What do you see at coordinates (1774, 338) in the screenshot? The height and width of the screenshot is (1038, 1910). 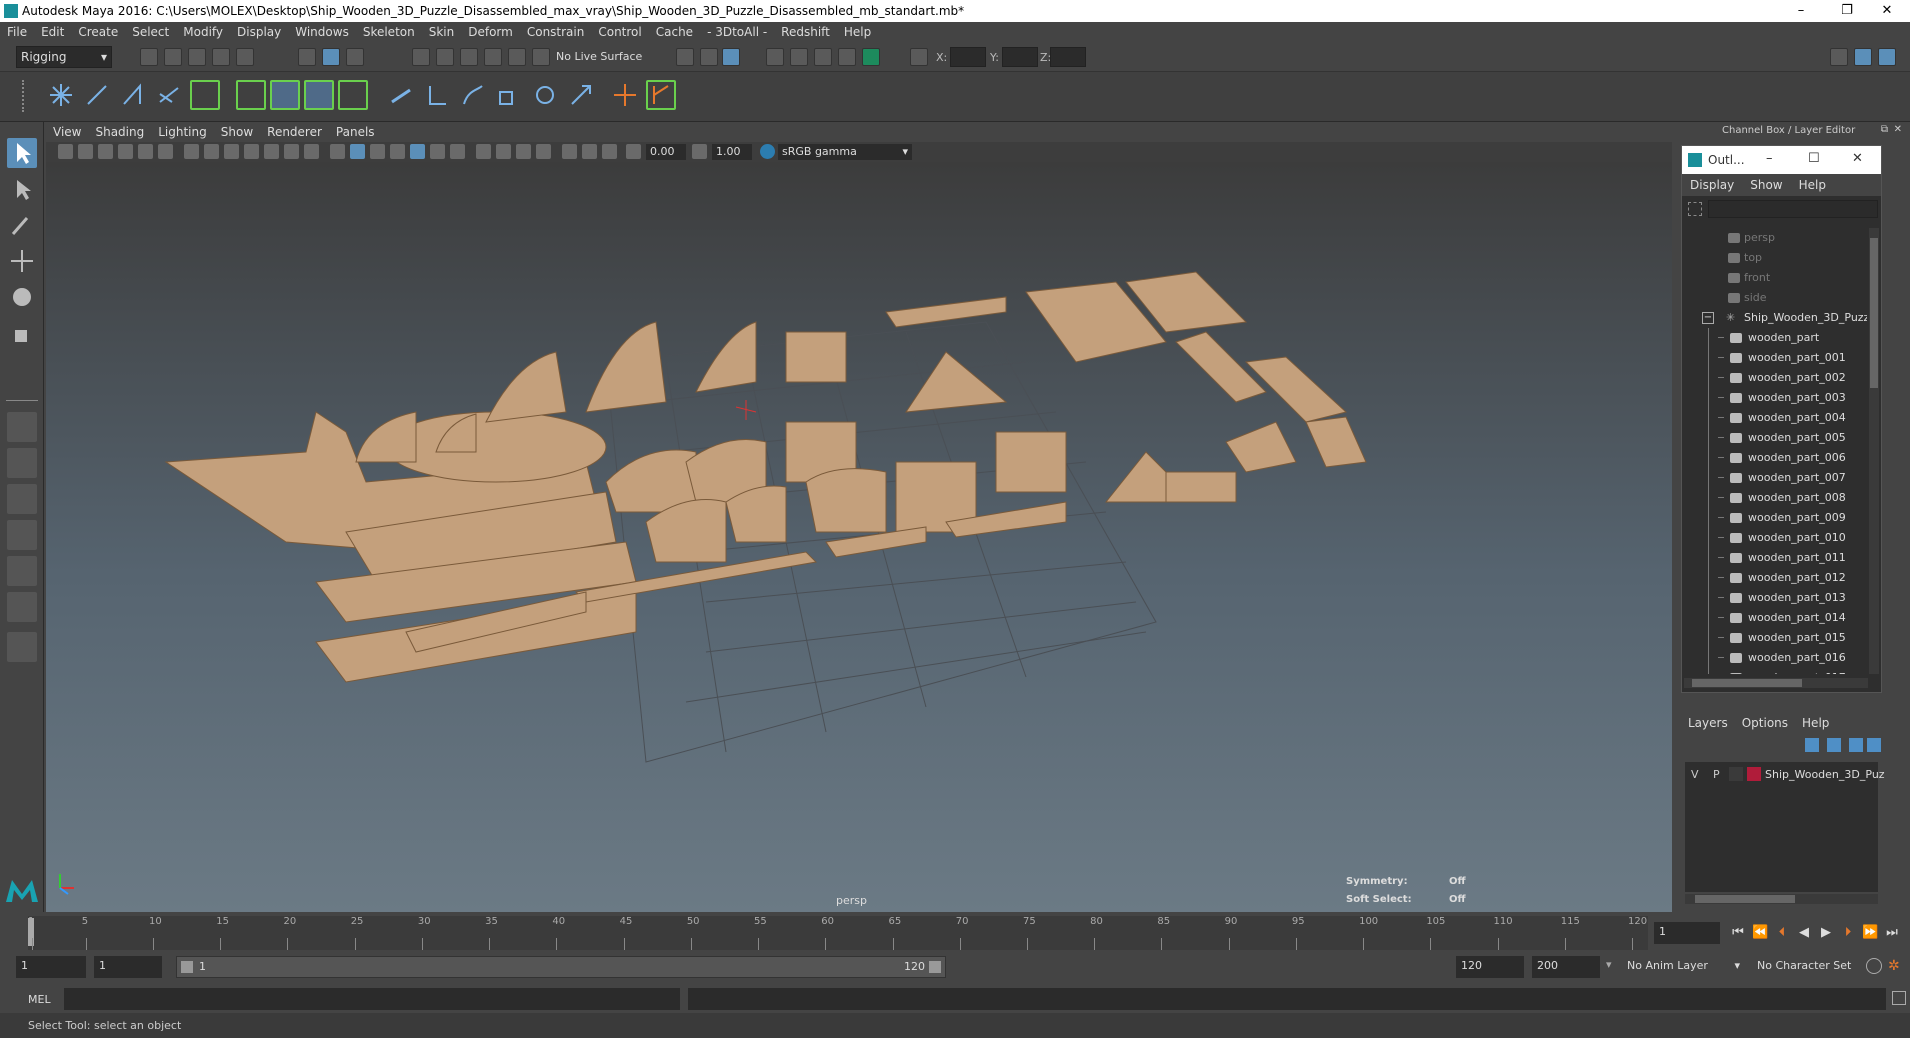 I see `outliner-item: wooden_part` at bounding box center [1774, 338].